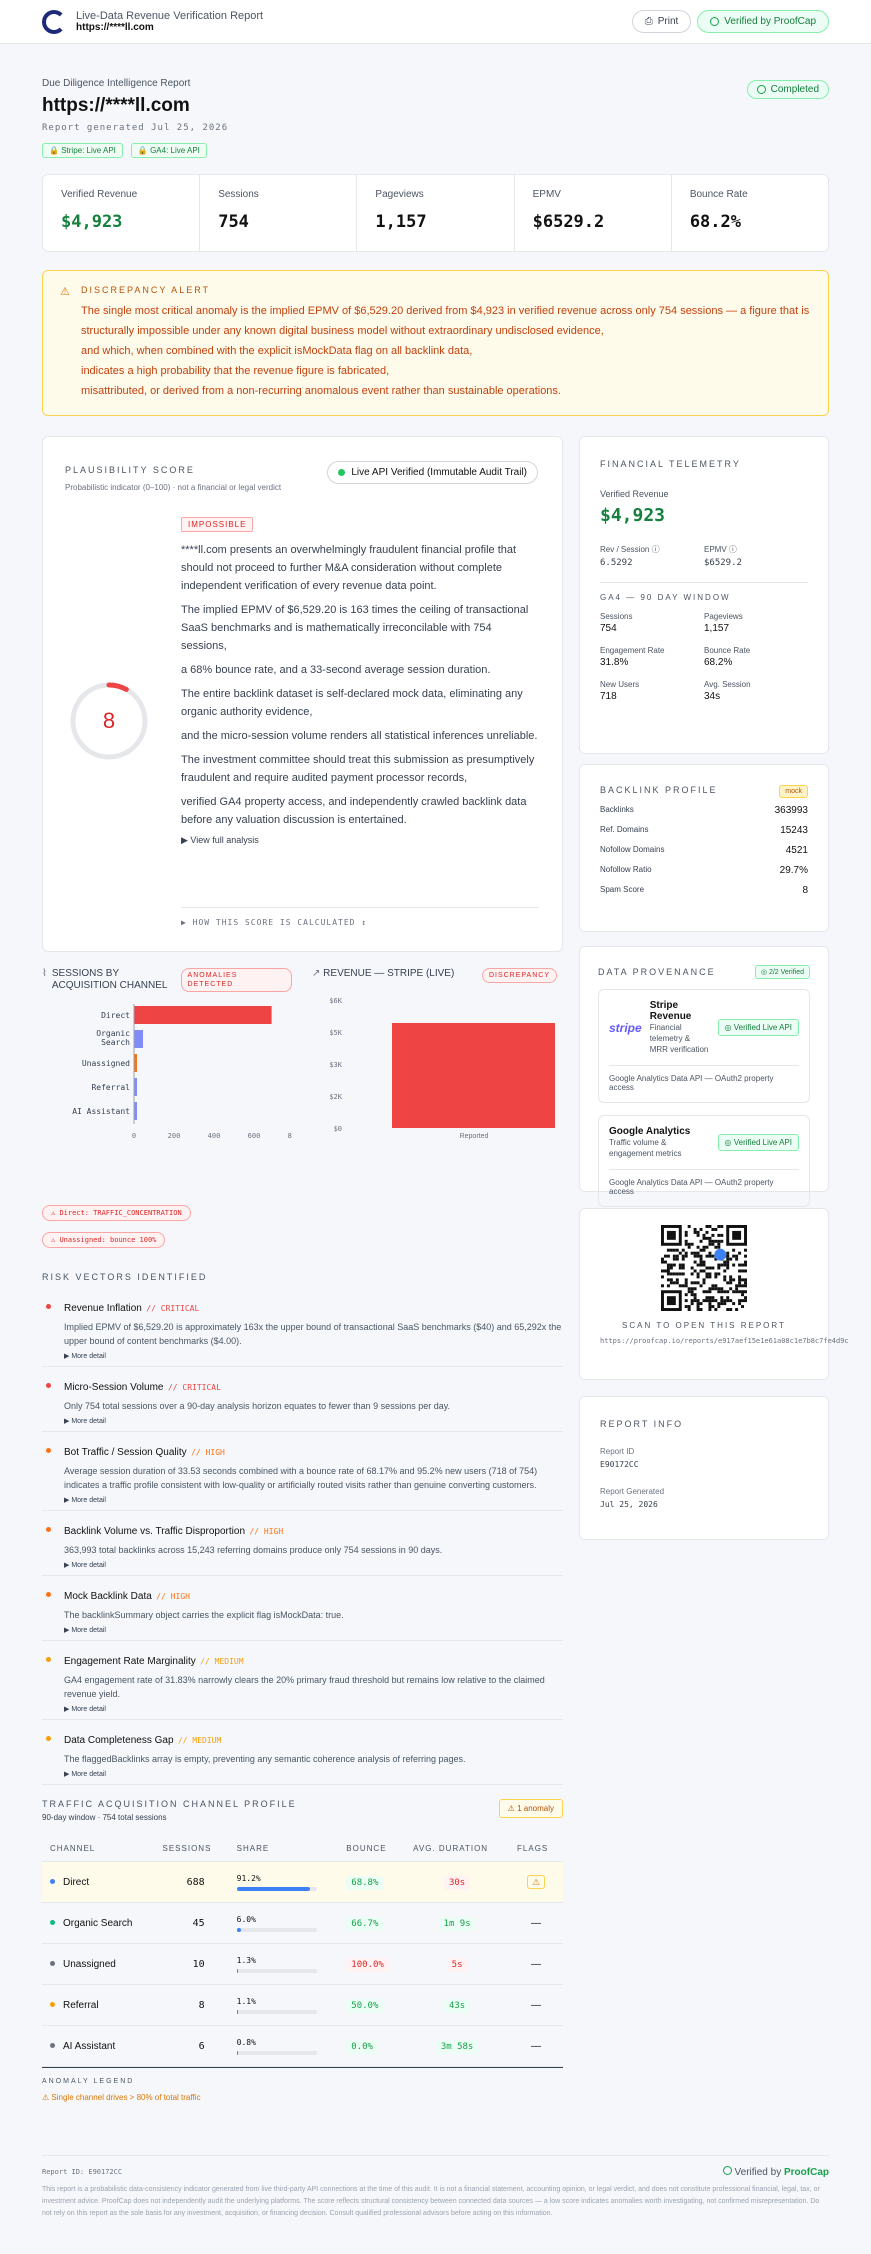 The image size is (871, 2254). I want to click on table-row: Organic Search 45 6.0% 66.7% 1m 9s —, so click(302, 1923).